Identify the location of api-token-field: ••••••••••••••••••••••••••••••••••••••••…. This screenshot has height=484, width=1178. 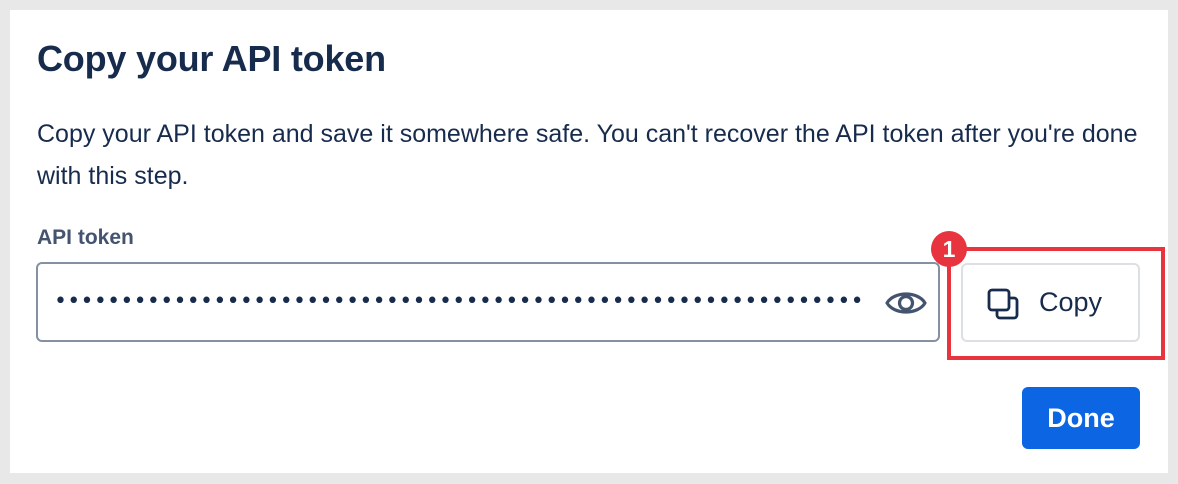
(488, 302).